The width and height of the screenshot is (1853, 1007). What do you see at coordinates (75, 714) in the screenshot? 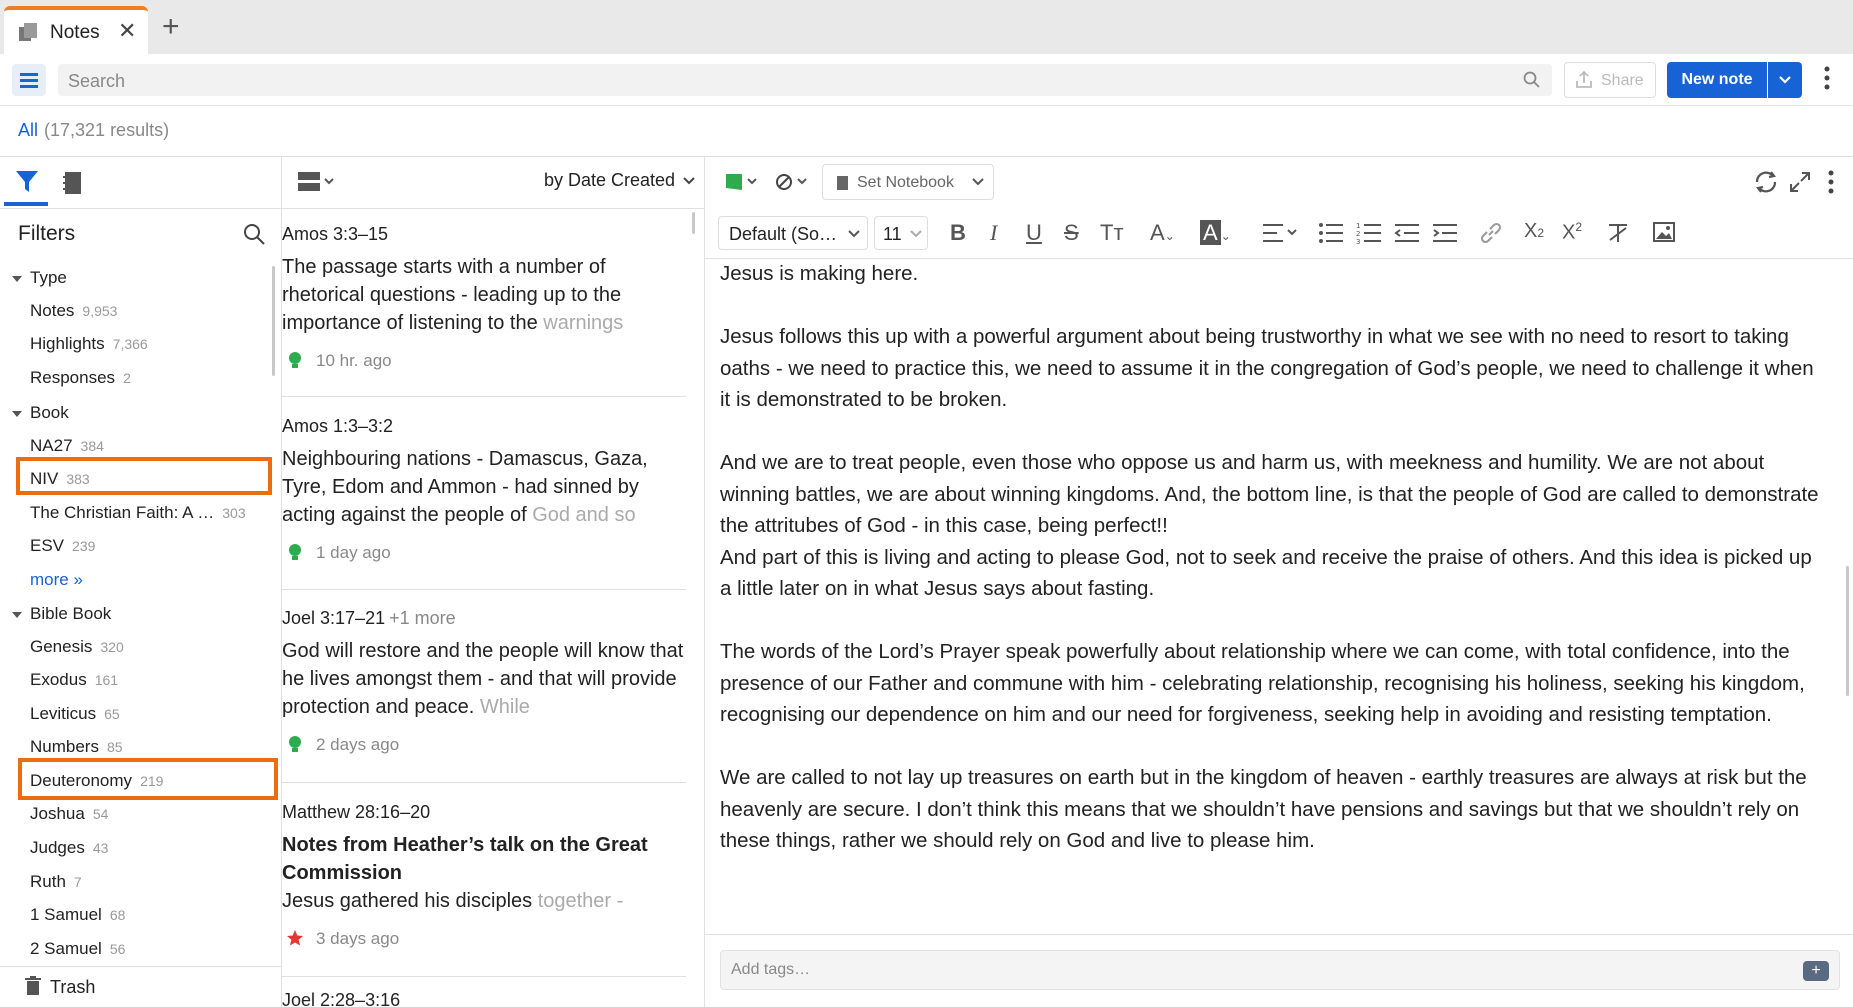
I see `filter-item: Leviticus 65` at bounding box center [75, 714].